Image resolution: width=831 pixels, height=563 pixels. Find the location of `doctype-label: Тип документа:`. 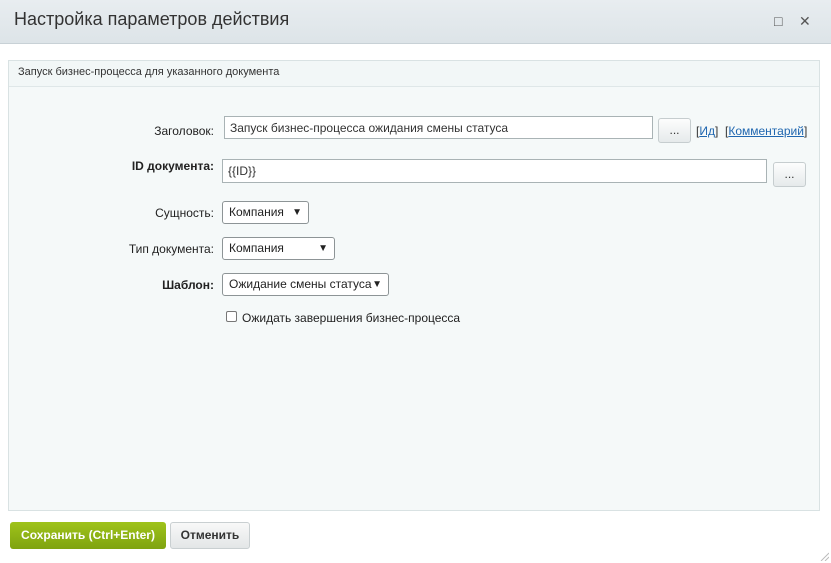

doctype-label: Тип документа: is located at coordinates (171, 249).